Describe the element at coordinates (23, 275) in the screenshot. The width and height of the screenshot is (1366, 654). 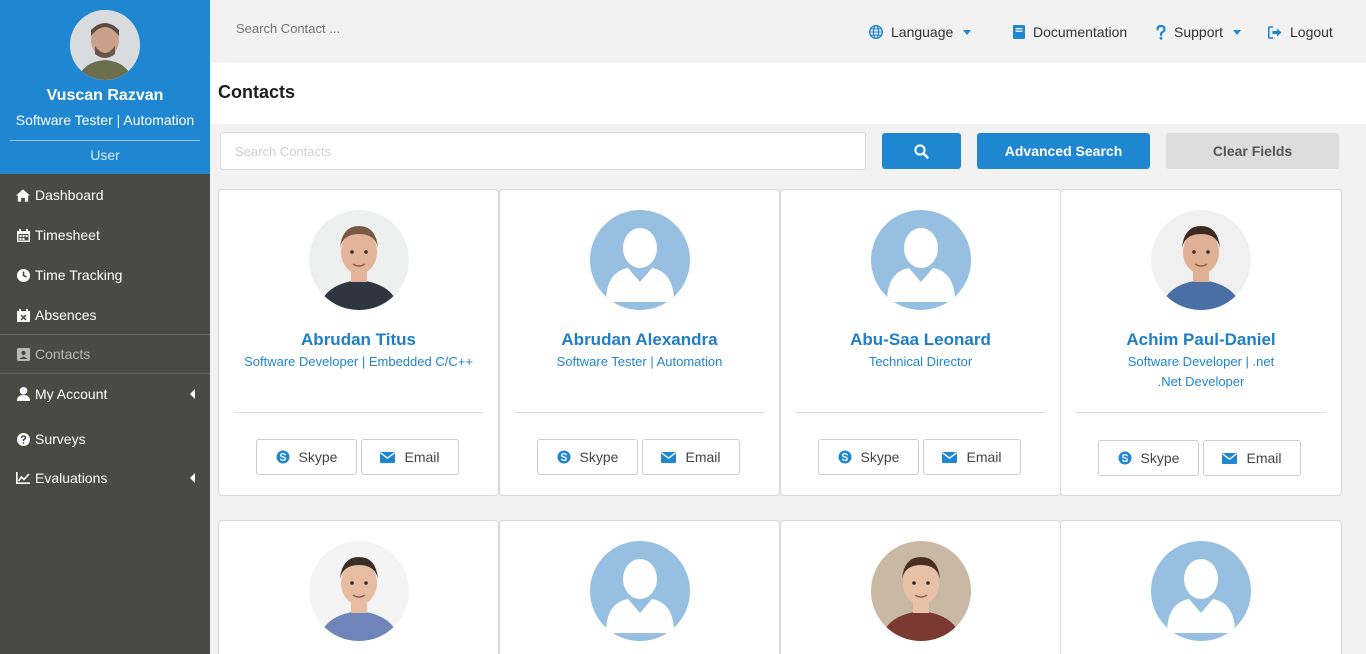
I see `clock-icon` at that location.